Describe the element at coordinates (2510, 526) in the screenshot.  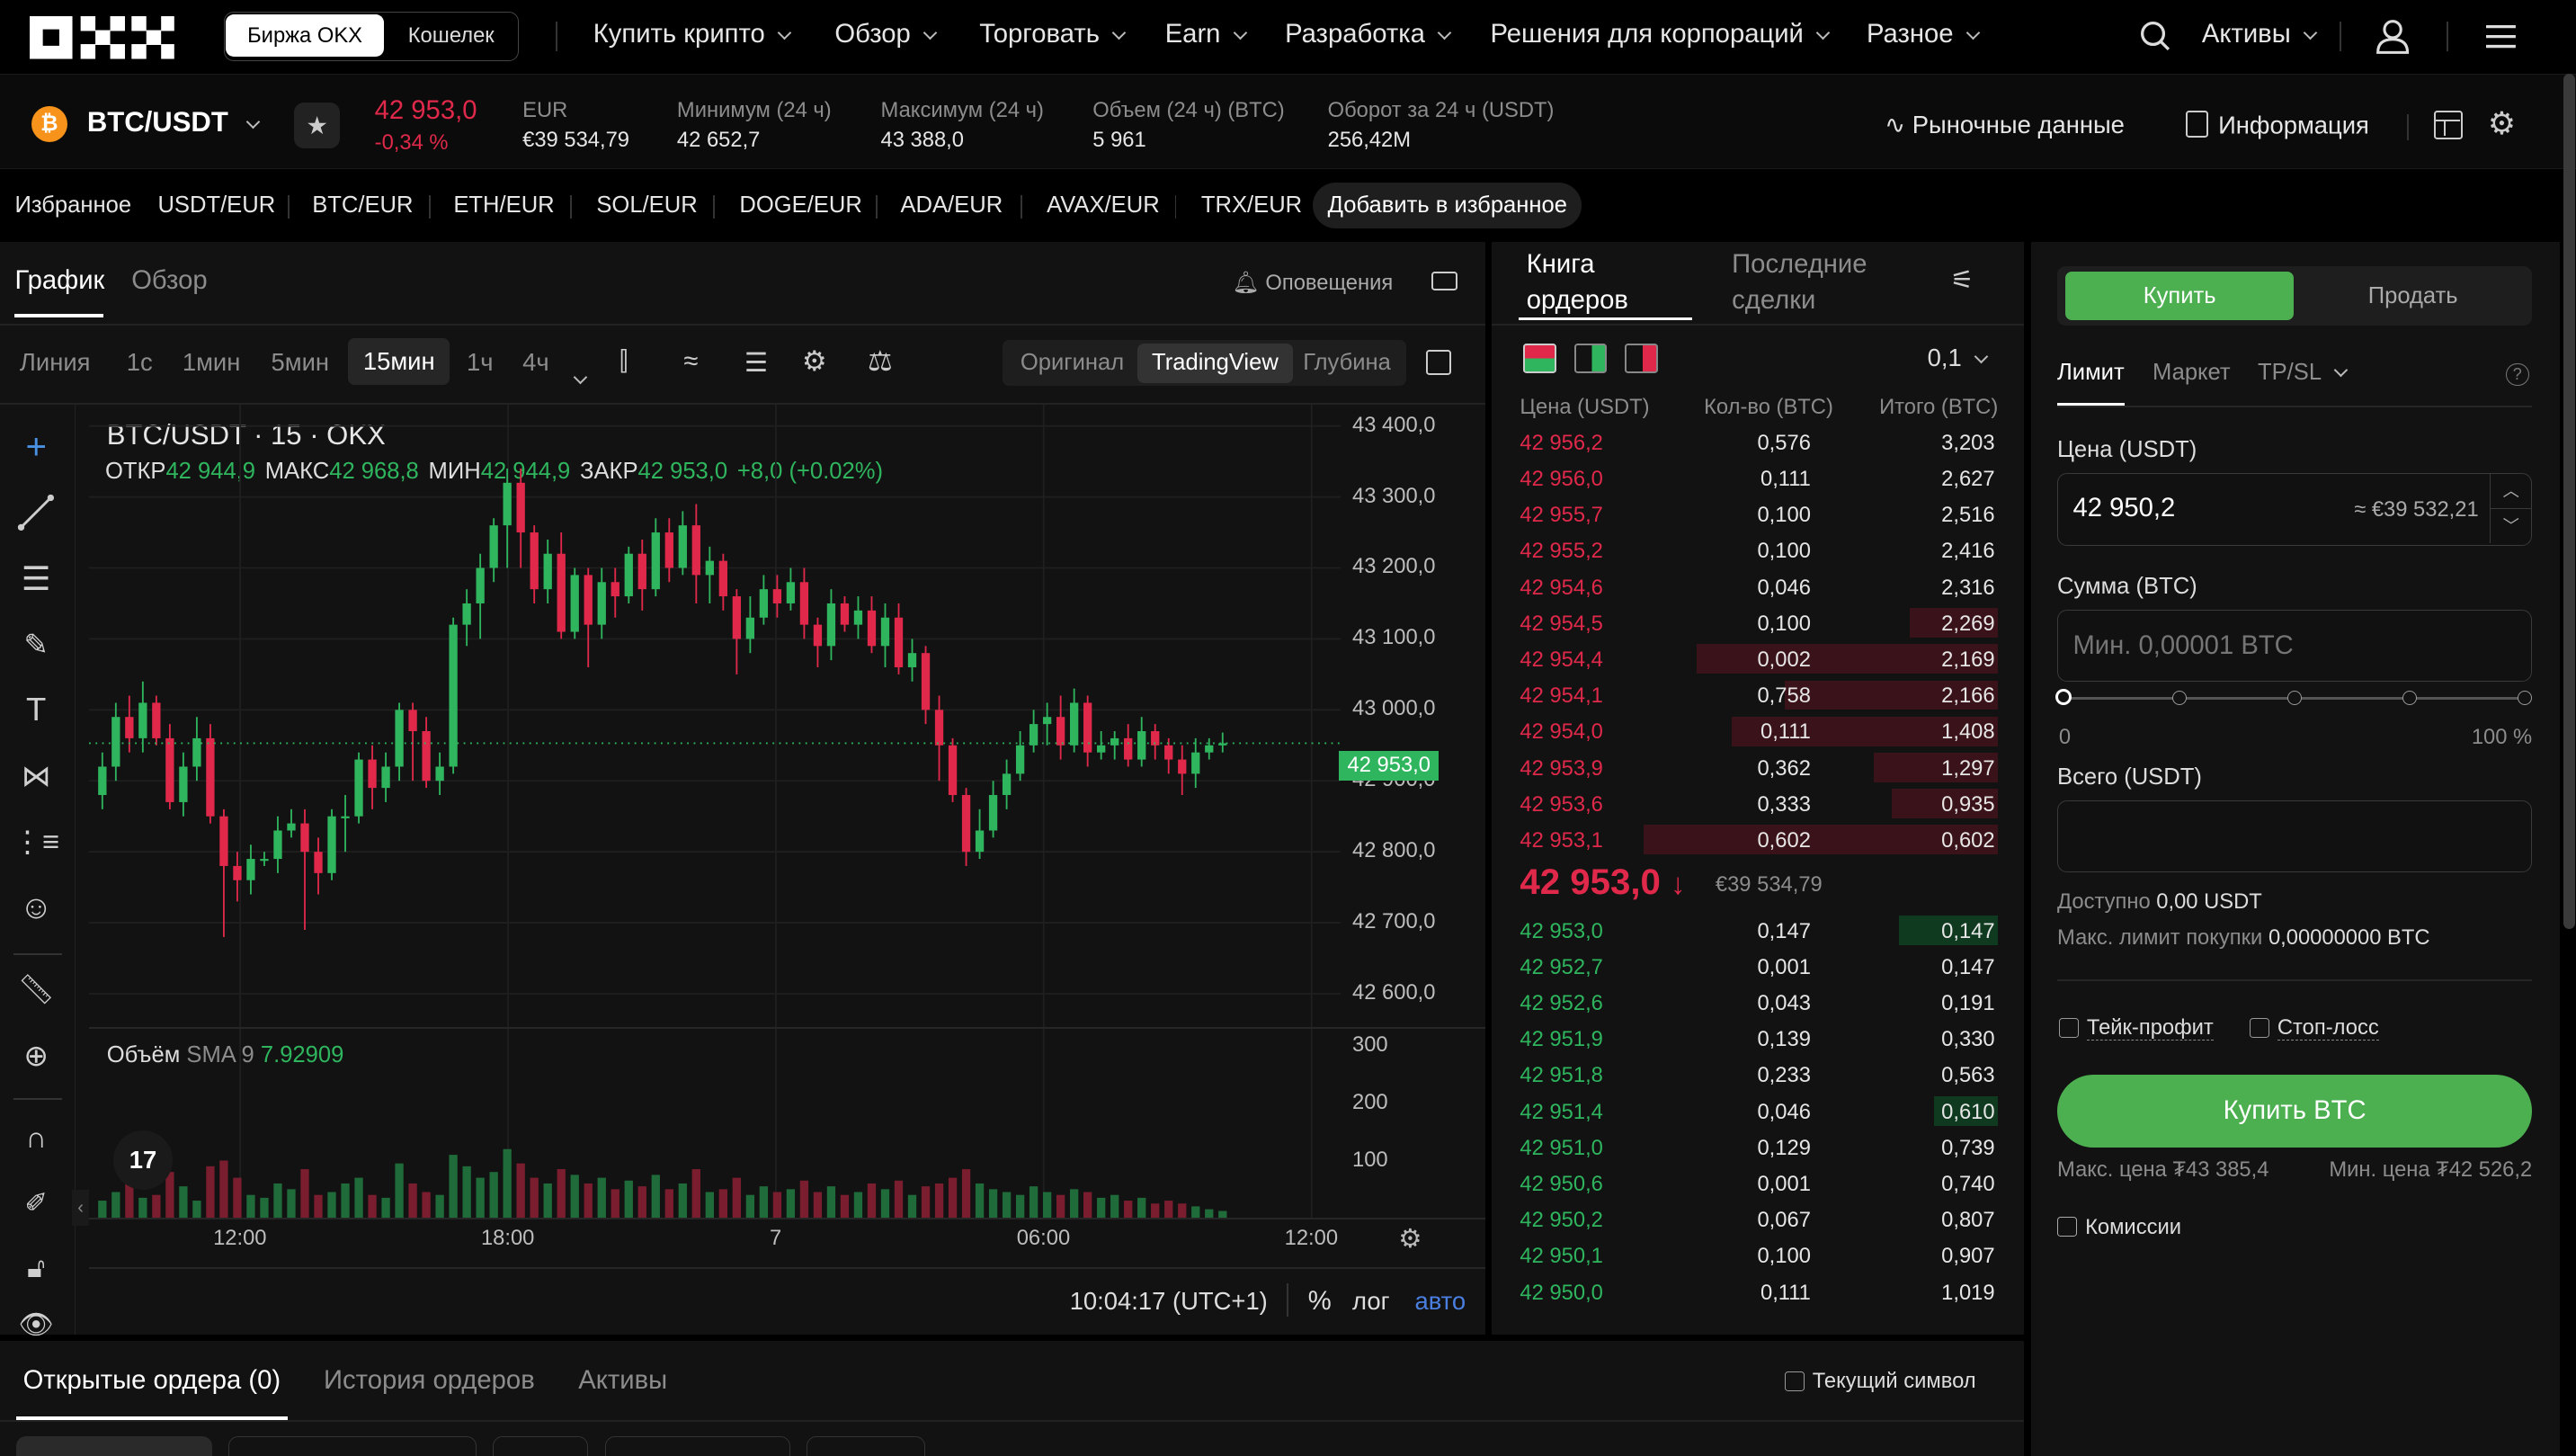
I see `price-stepper-down: ﹀` at that location.